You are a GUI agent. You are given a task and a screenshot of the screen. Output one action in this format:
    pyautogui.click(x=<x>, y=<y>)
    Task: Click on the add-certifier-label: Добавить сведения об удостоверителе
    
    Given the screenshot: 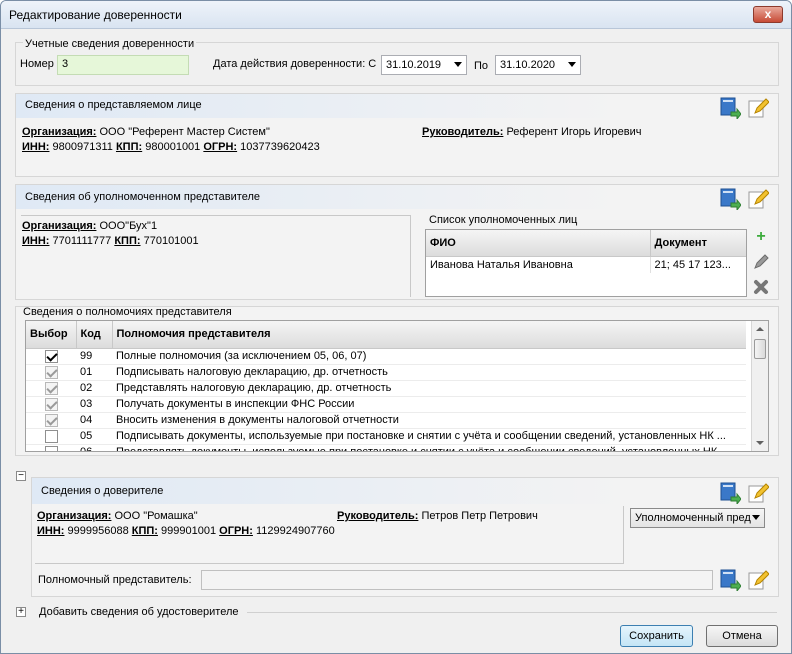 What is the action you would take?
    pyautogui.click(x=139, y=612)
    